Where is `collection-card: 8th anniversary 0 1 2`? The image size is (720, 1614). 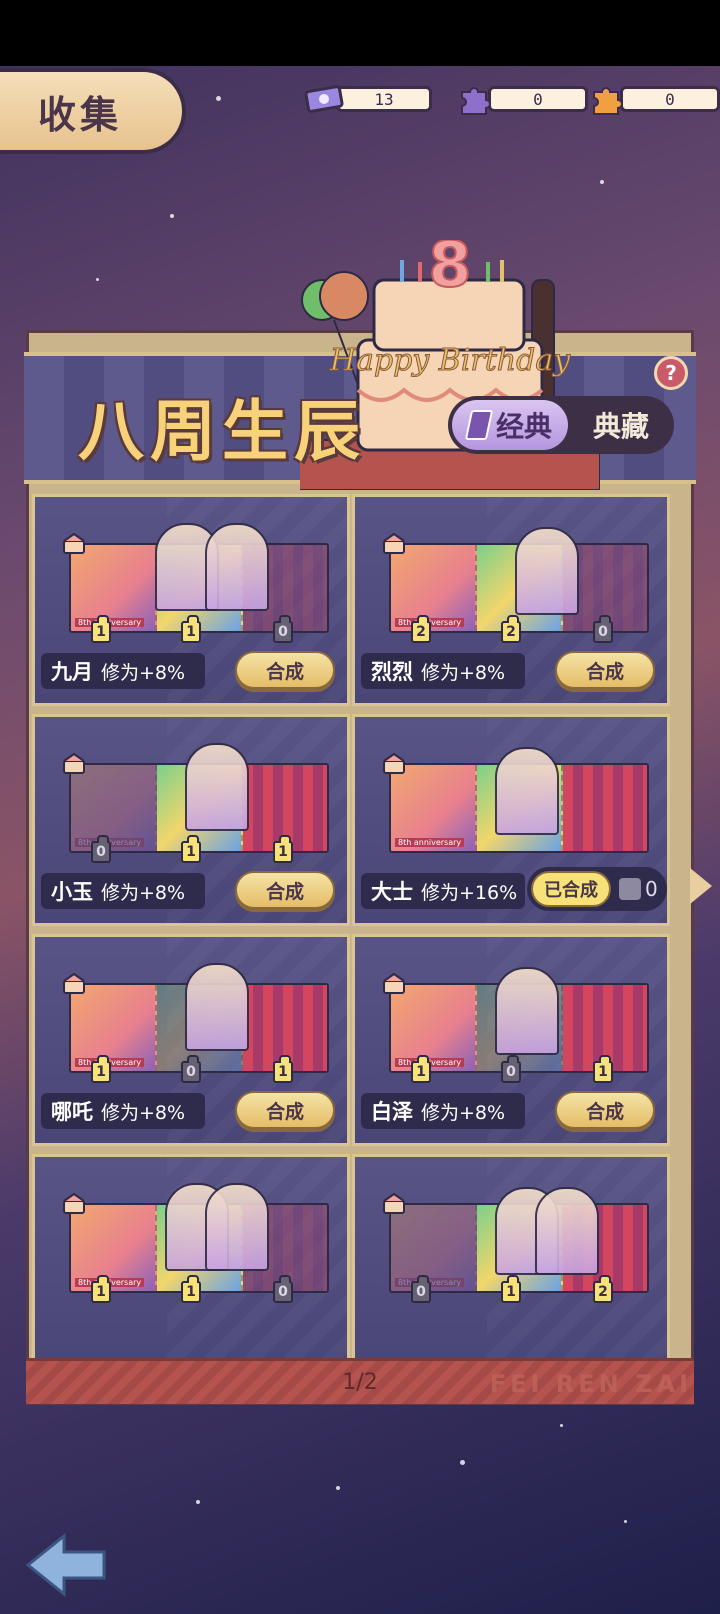 collection-card: 8th anniversary 0 1 2 is located at coordinates (511, 1256).